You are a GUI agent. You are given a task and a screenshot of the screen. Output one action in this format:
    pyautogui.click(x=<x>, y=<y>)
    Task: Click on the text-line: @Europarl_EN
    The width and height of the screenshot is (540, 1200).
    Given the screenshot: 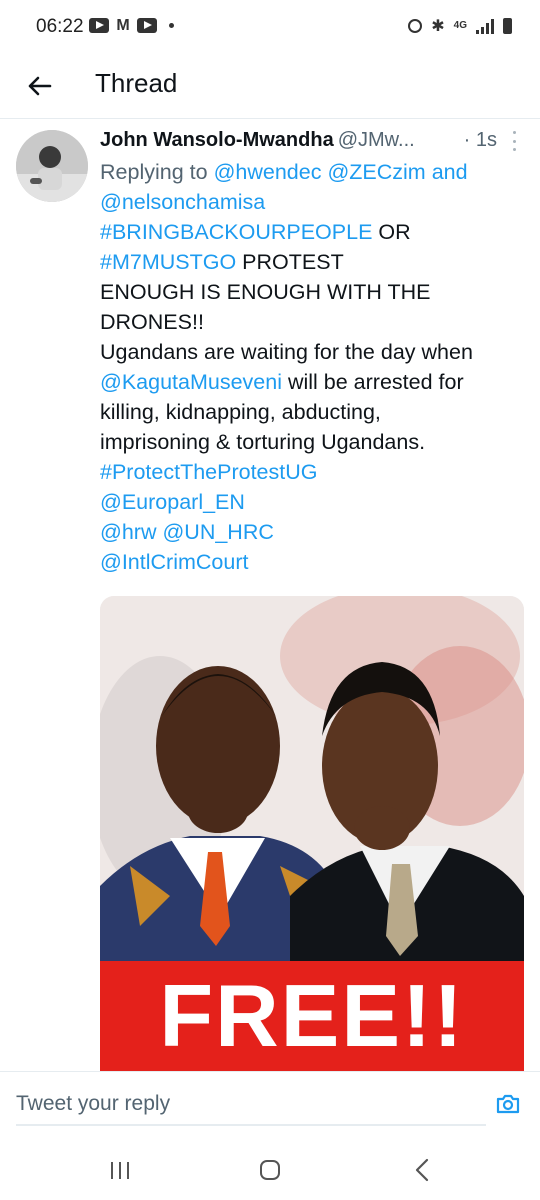 What is the action you would take?
    pyautogui.click(x=315, y=502)
    